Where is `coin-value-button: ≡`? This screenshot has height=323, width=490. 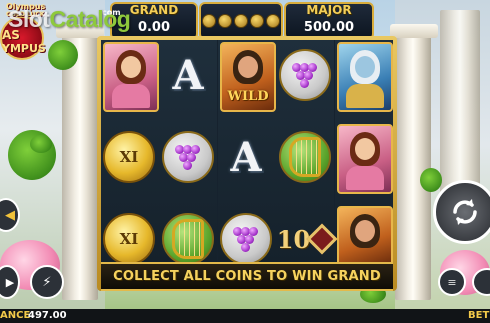 coin-value-button: ≡ is located at coordinates (452, 282).